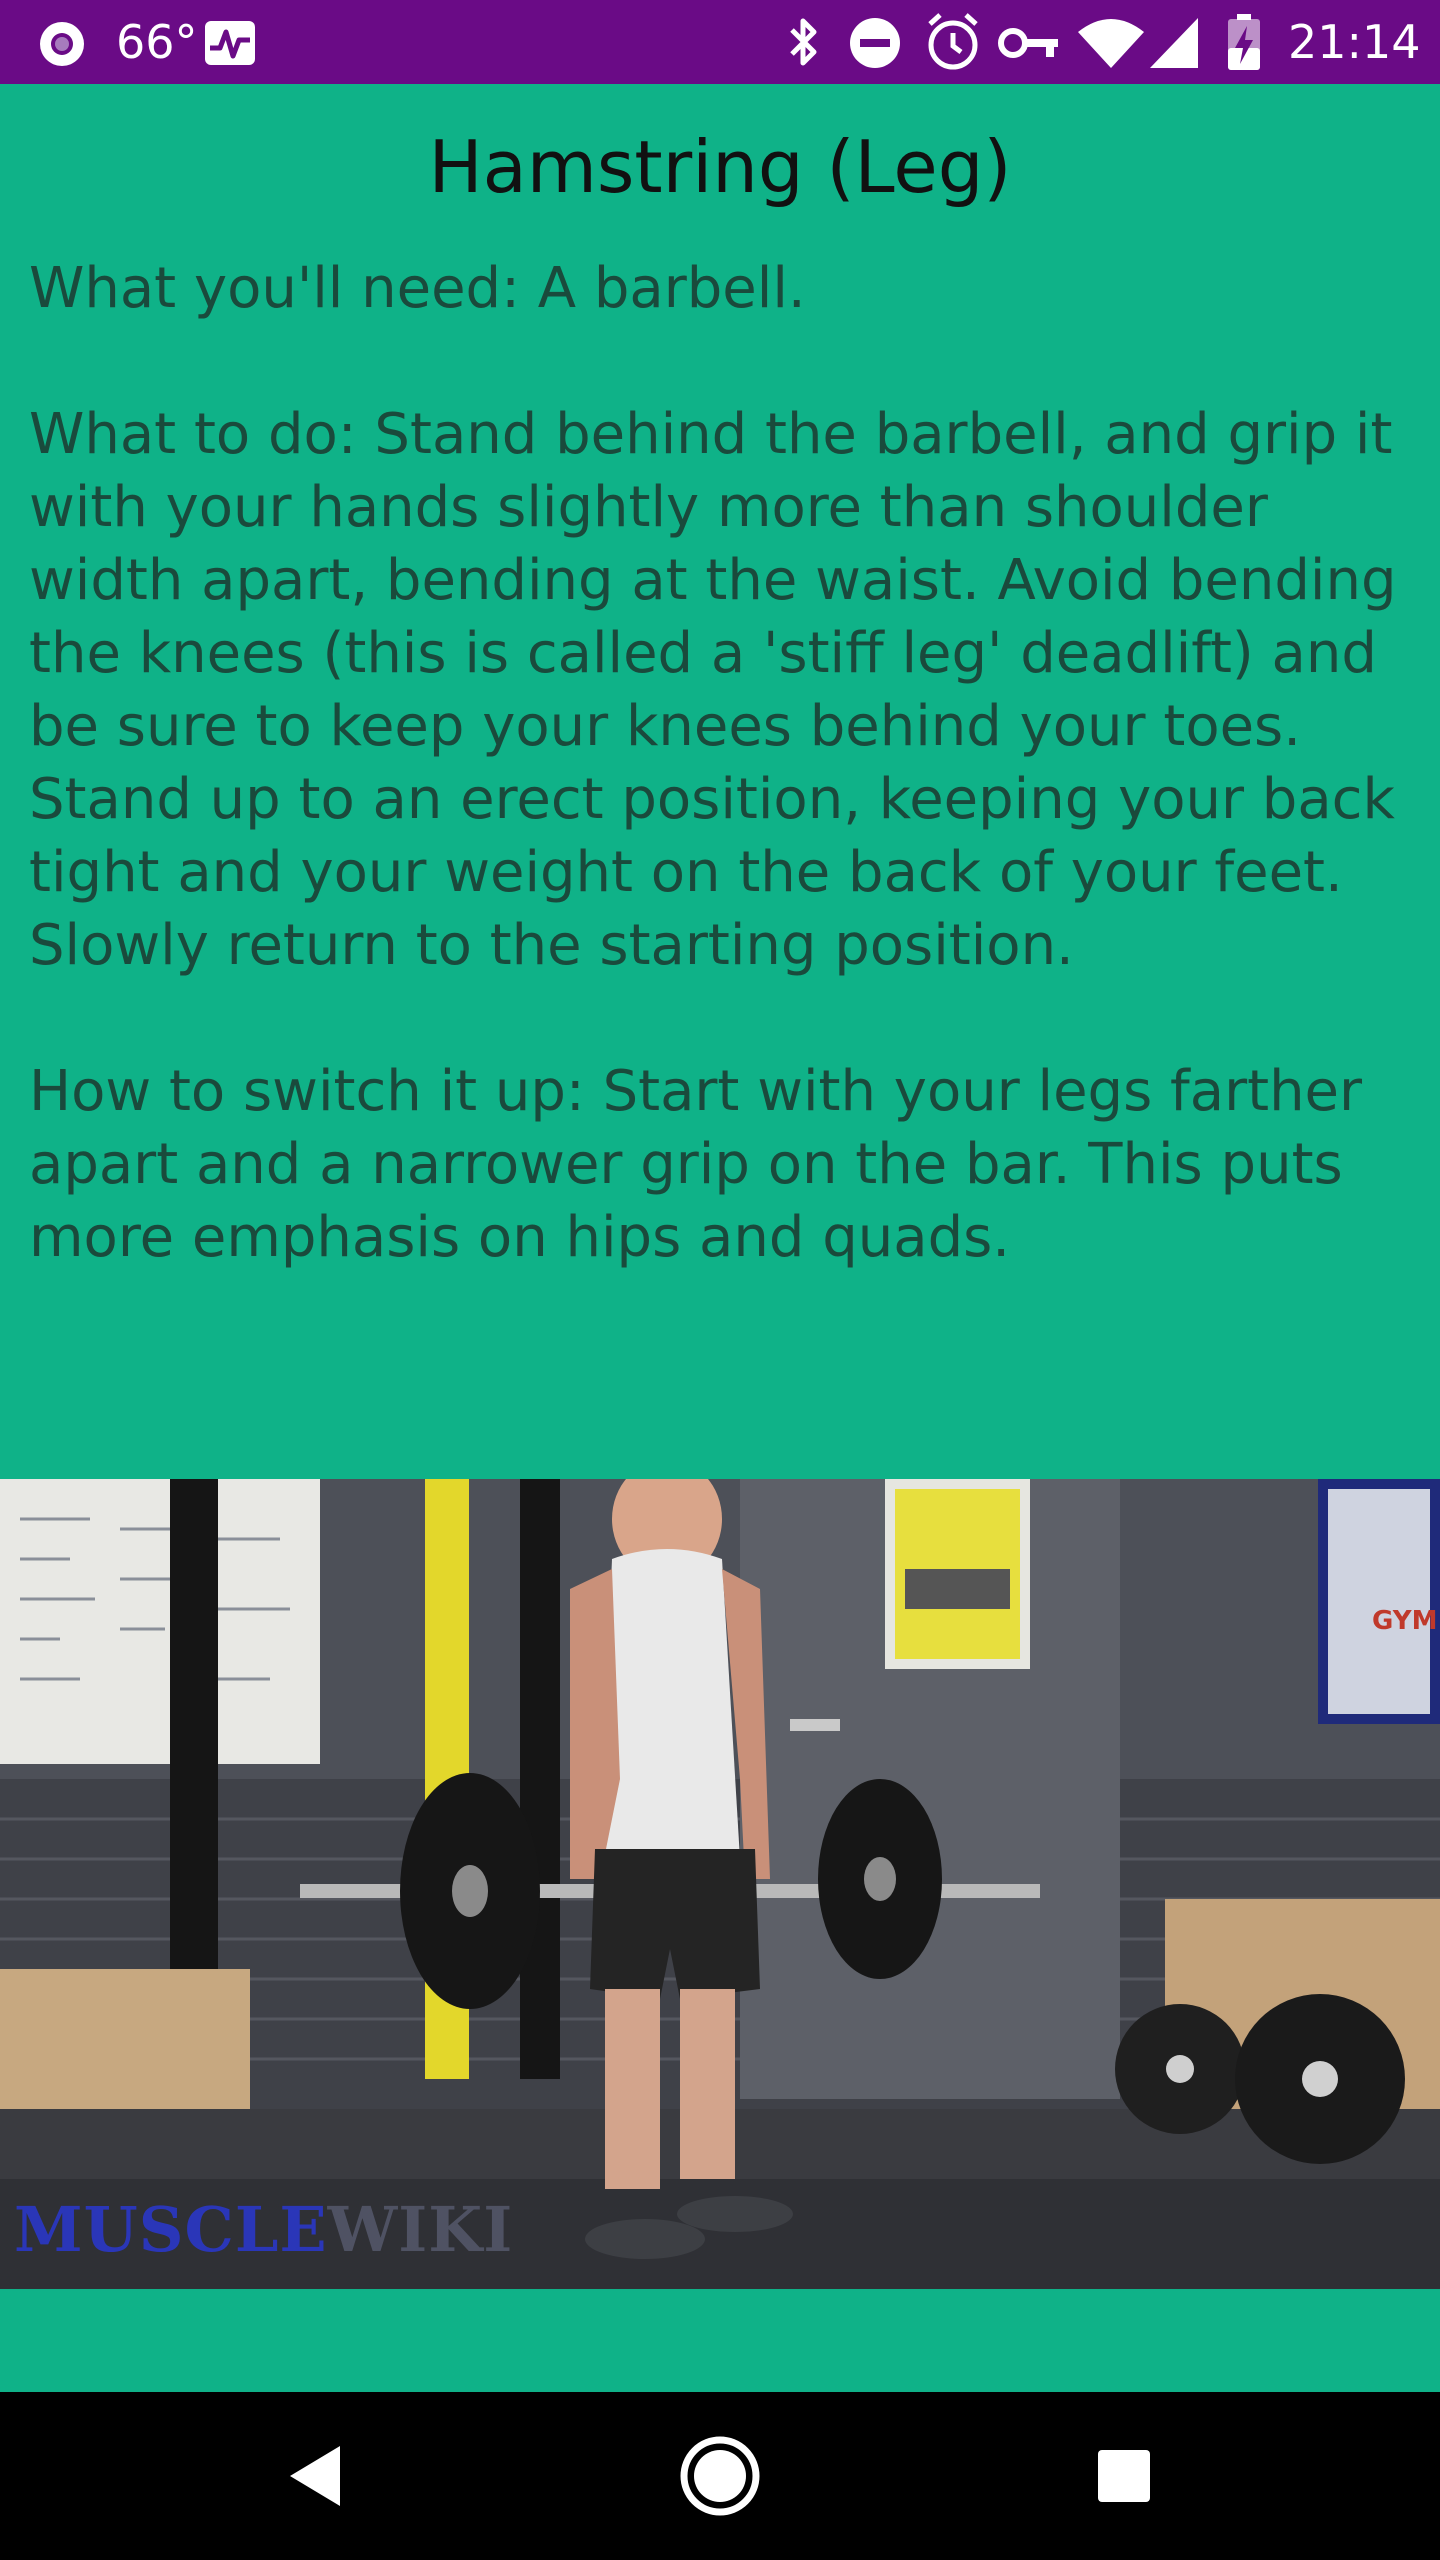 The width and height of the screenshot is (1440, 2560). What do you see at coordinates (1028, 43) in the screenshot?
I see `vpn-key-icon` at bounding box center [1028, 43].